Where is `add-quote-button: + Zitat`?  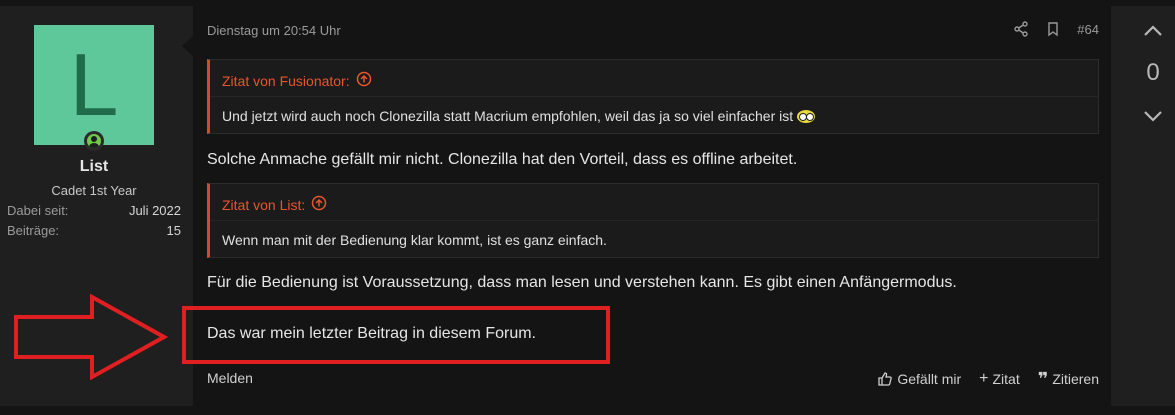 add-quote-button: + Zitat is located at coordinates (999, 379).